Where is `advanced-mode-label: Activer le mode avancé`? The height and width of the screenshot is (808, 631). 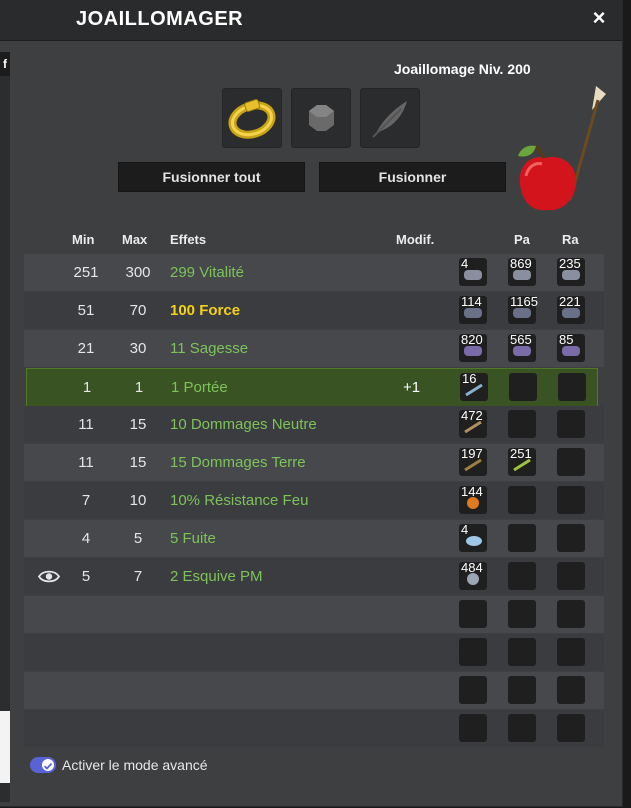
advanced-mode-label: Activer le mode avancé is located at coordinates (135, 765).